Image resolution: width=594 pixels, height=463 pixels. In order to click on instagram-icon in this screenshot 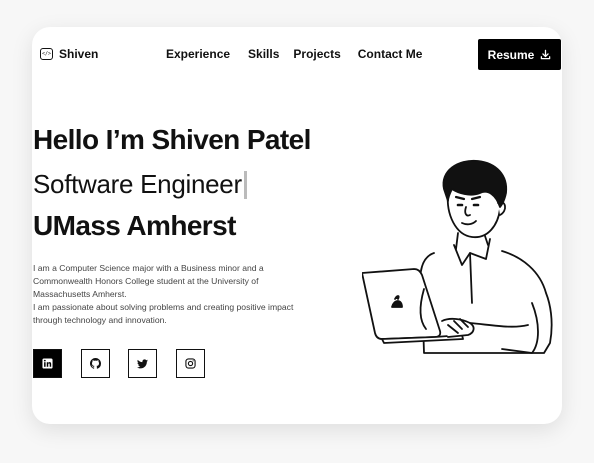, I will do `click(190, 363)`.